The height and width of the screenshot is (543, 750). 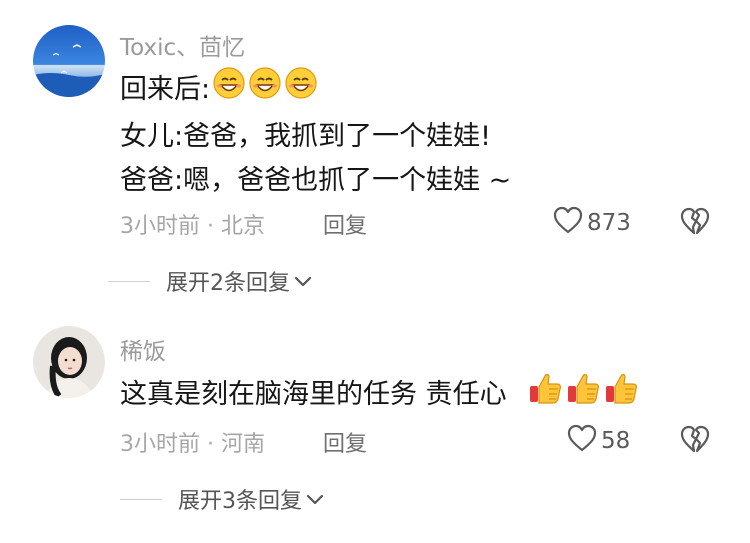 I want to click on like-count: 58, so click(x=616, y=441).